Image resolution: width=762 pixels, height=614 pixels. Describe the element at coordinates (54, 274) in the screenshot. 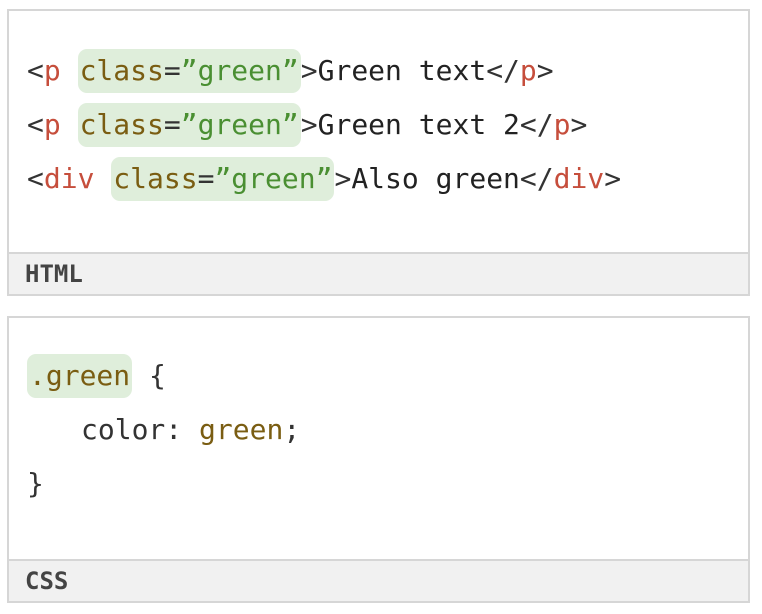

I see `html-panel-label: HTML` at that location.